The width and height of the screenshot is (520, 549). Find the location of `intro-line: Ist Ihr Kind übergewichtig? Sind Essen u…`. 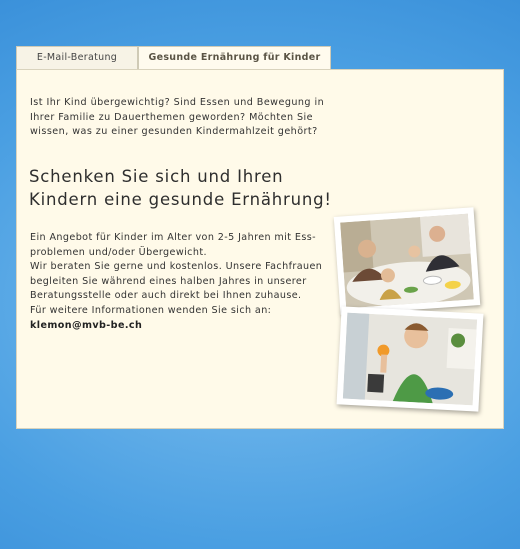

intro-line: Ist Ihr Kind übergewichtig? Sind Essen u… is located at coordinates (177, 102).